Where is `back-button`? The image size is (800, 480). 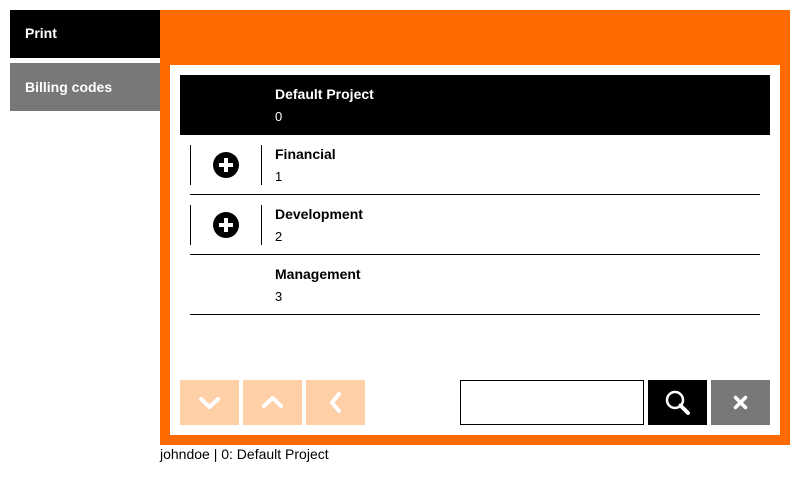 back-button is located at coordinates (335, 402).